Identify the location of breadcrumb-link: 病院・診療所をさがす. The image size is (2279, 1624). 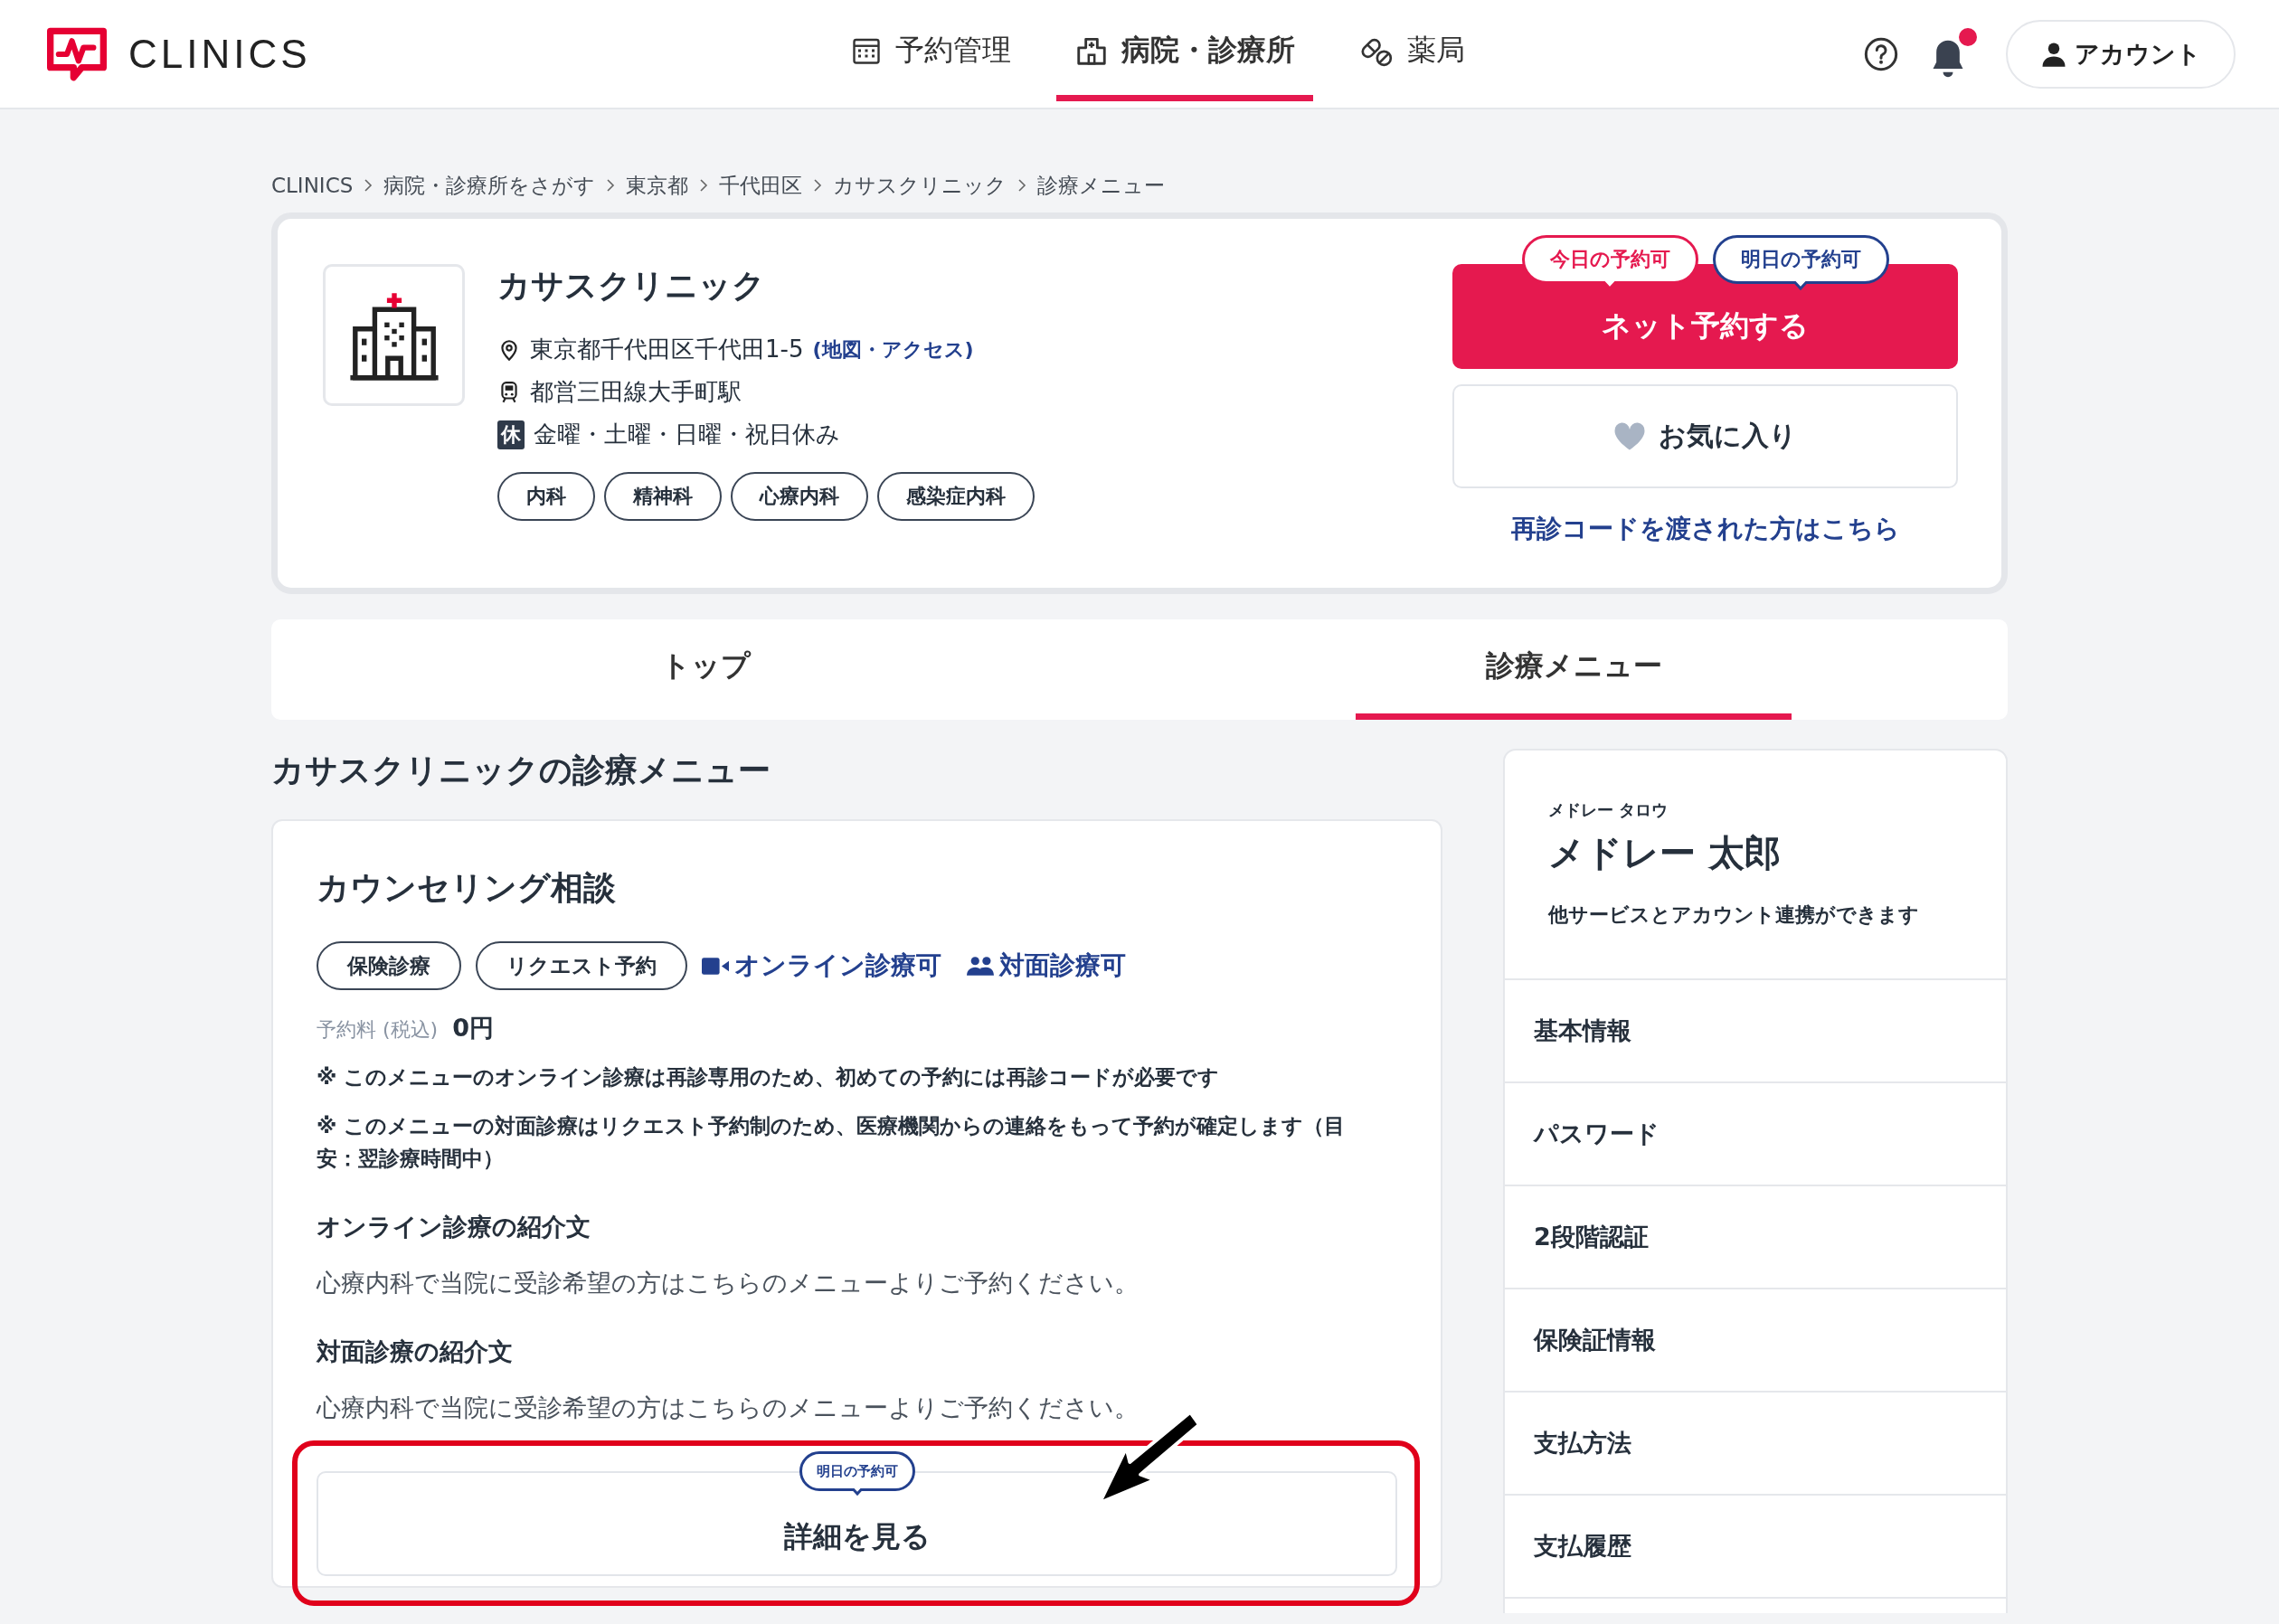
(489, 185).